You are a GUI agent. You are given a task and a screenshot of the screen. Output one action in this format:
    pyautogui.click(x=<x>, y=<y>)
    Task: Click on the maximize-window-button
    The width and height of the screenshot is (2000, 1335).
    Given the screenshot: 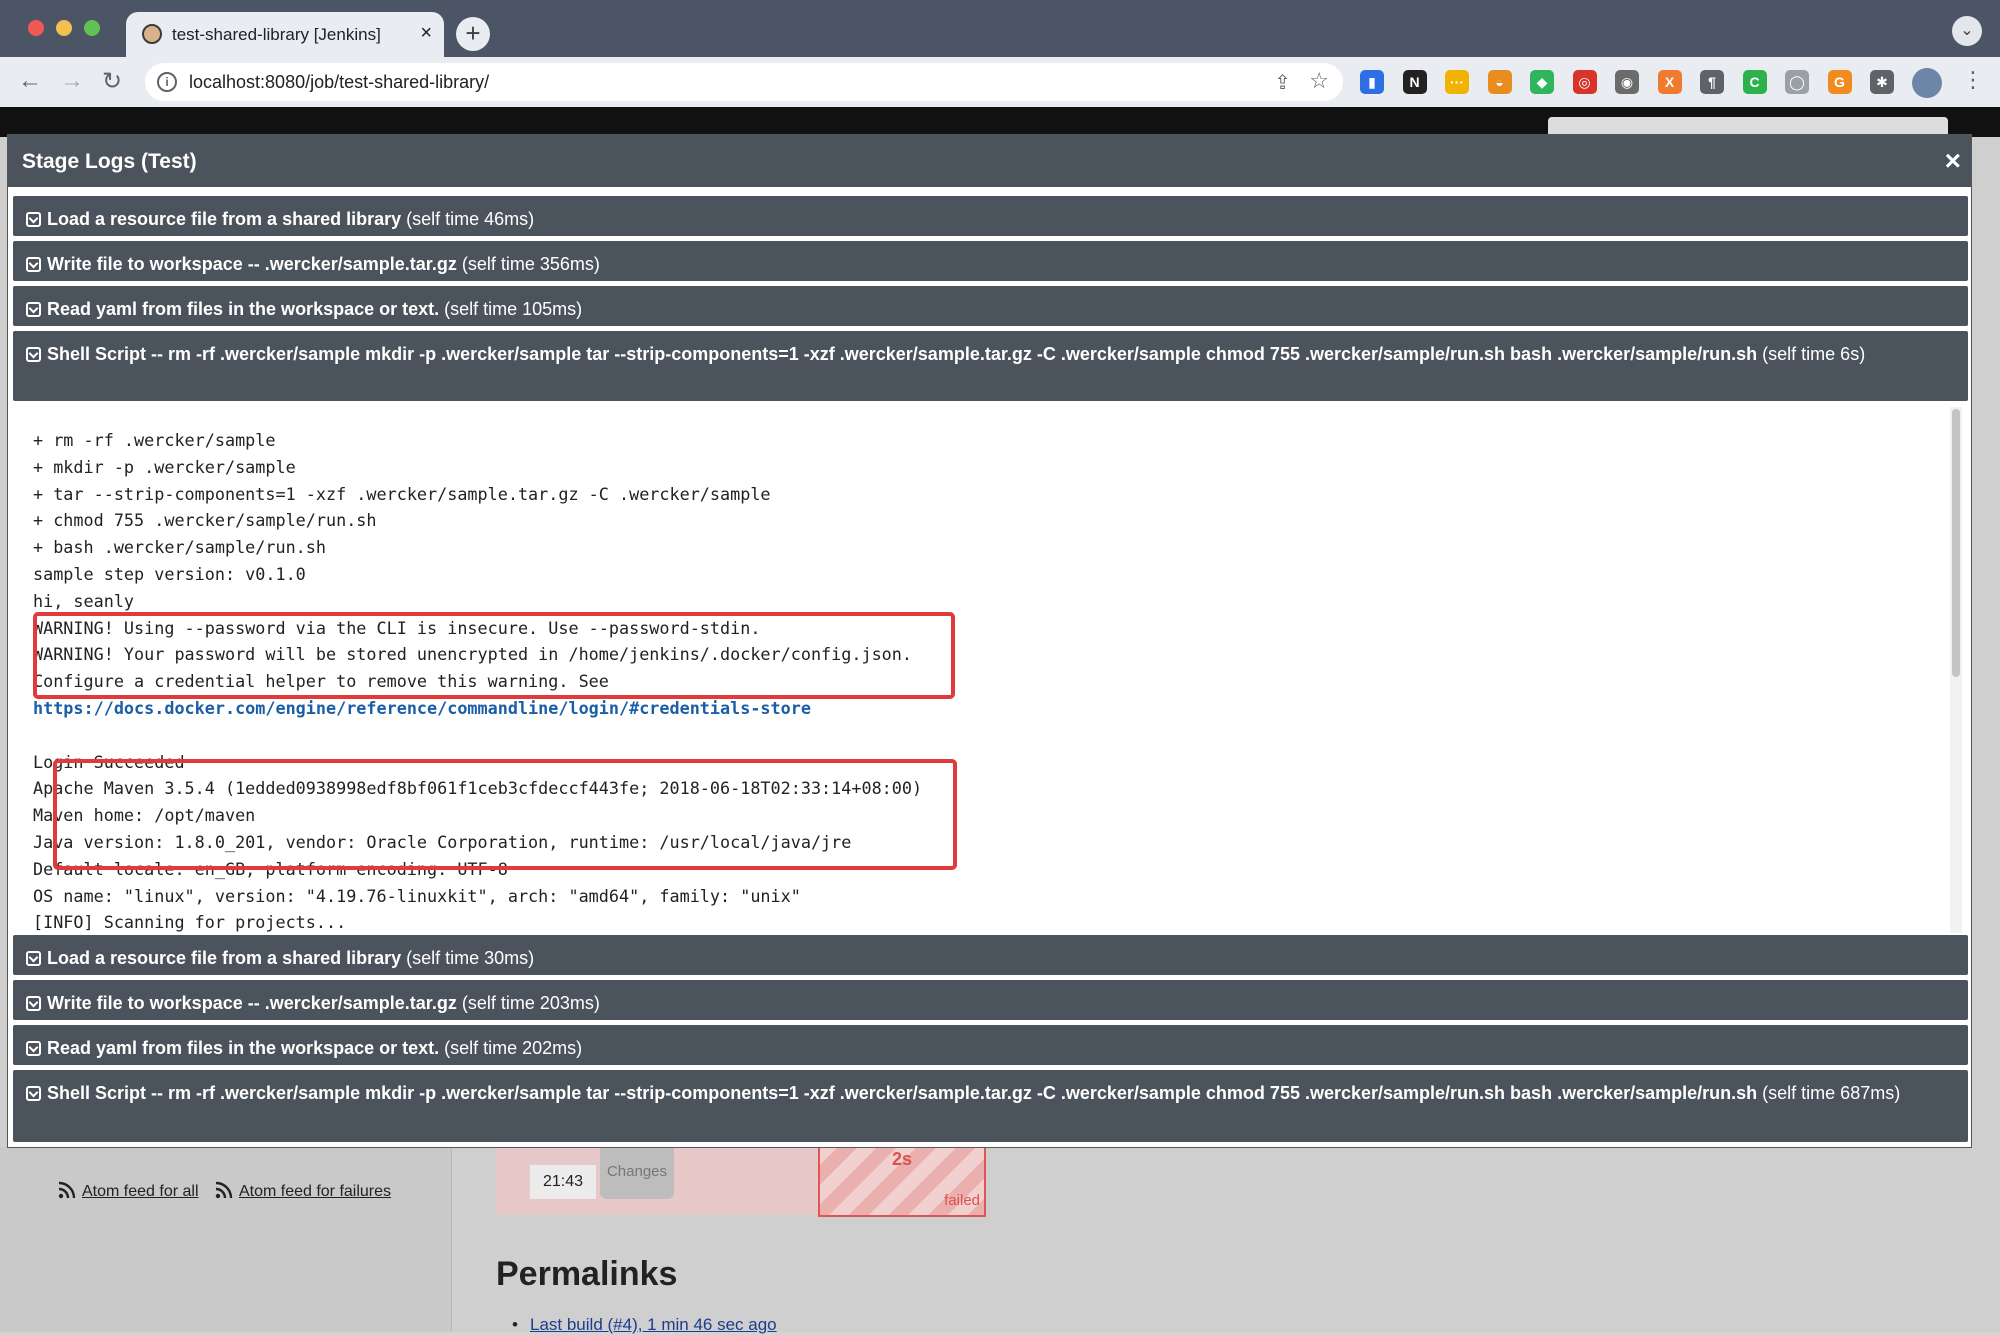 What is the action you would take?
    pyautogui.click(x=92, y=28)
    